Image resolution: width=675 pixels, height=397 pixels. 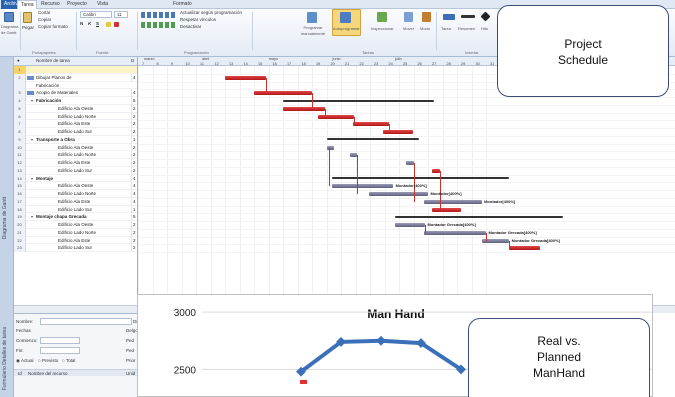 What do you see at coordinates (44, 179) in the screenshot?
I see `summary-task-name: Montaje` at bounding box center [44, 179].